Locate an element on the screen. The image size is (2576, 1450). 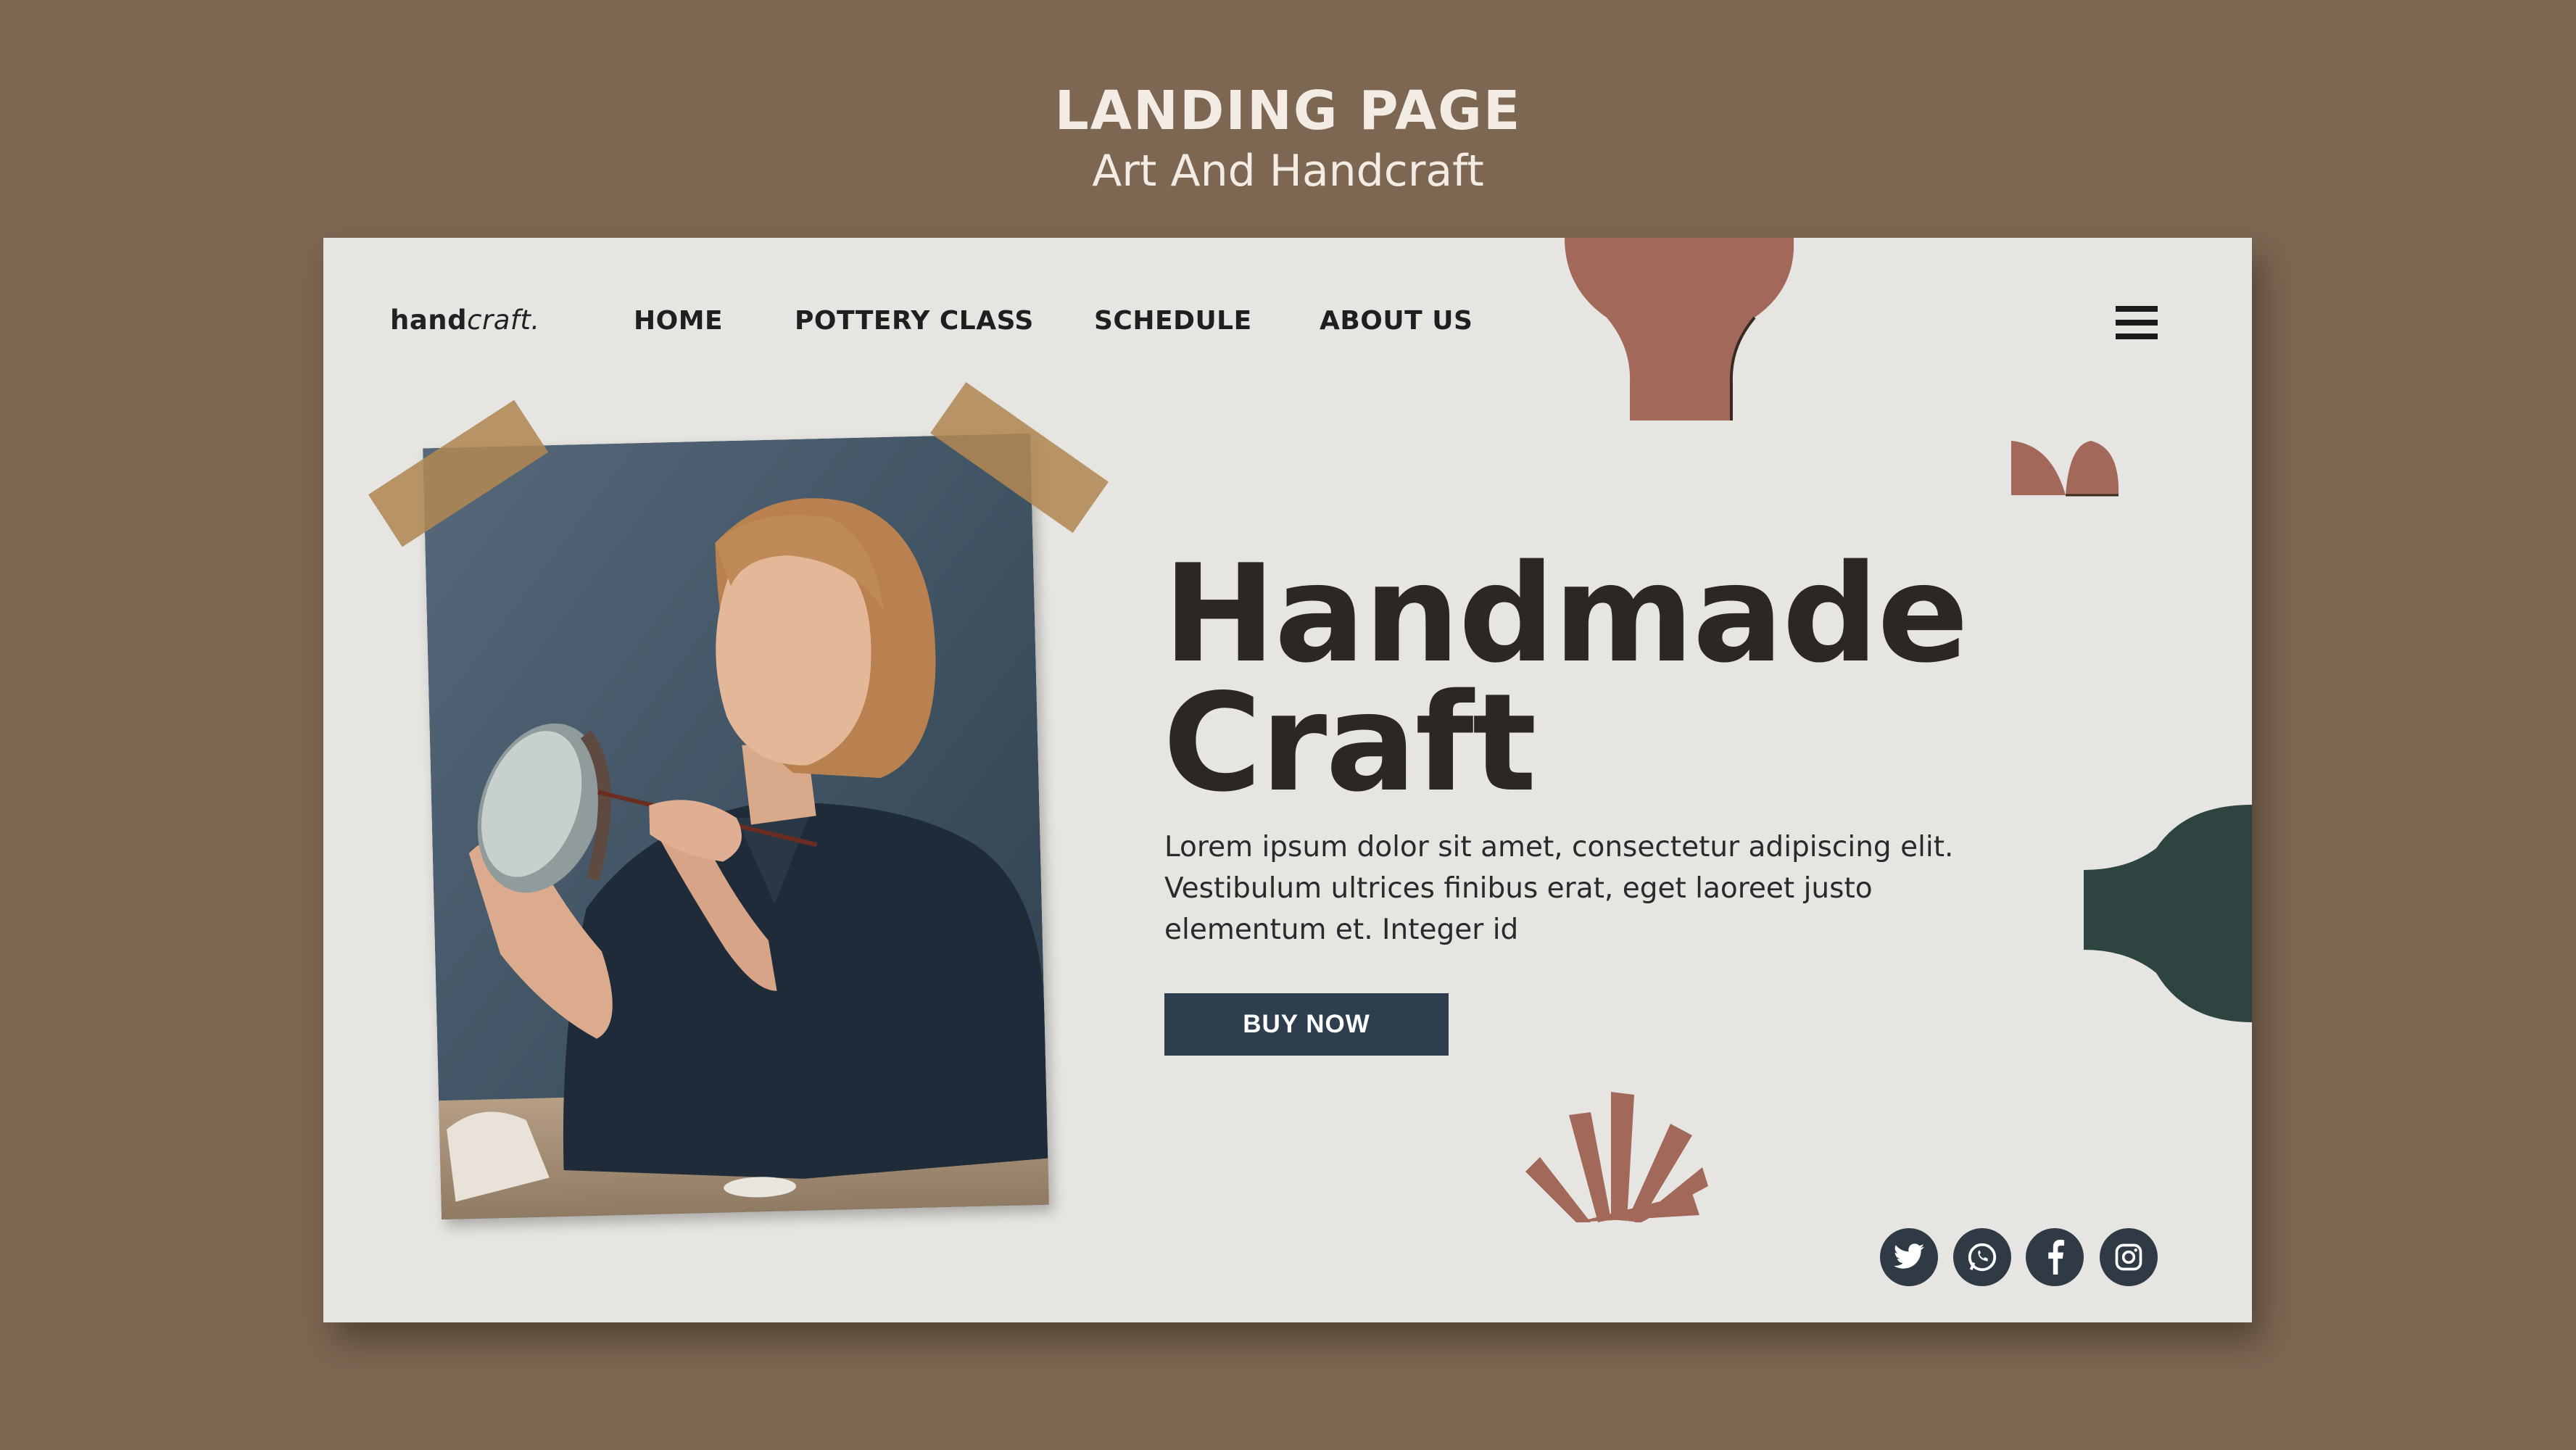
nav-home: HOME is located at coordinates (678, 321).